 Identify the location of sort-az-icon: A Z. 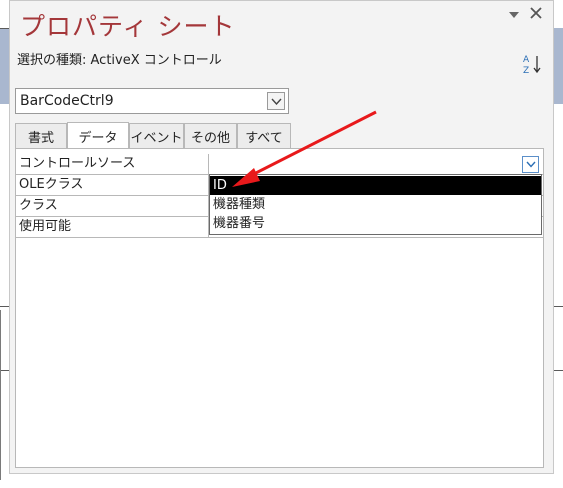
(533, 67).